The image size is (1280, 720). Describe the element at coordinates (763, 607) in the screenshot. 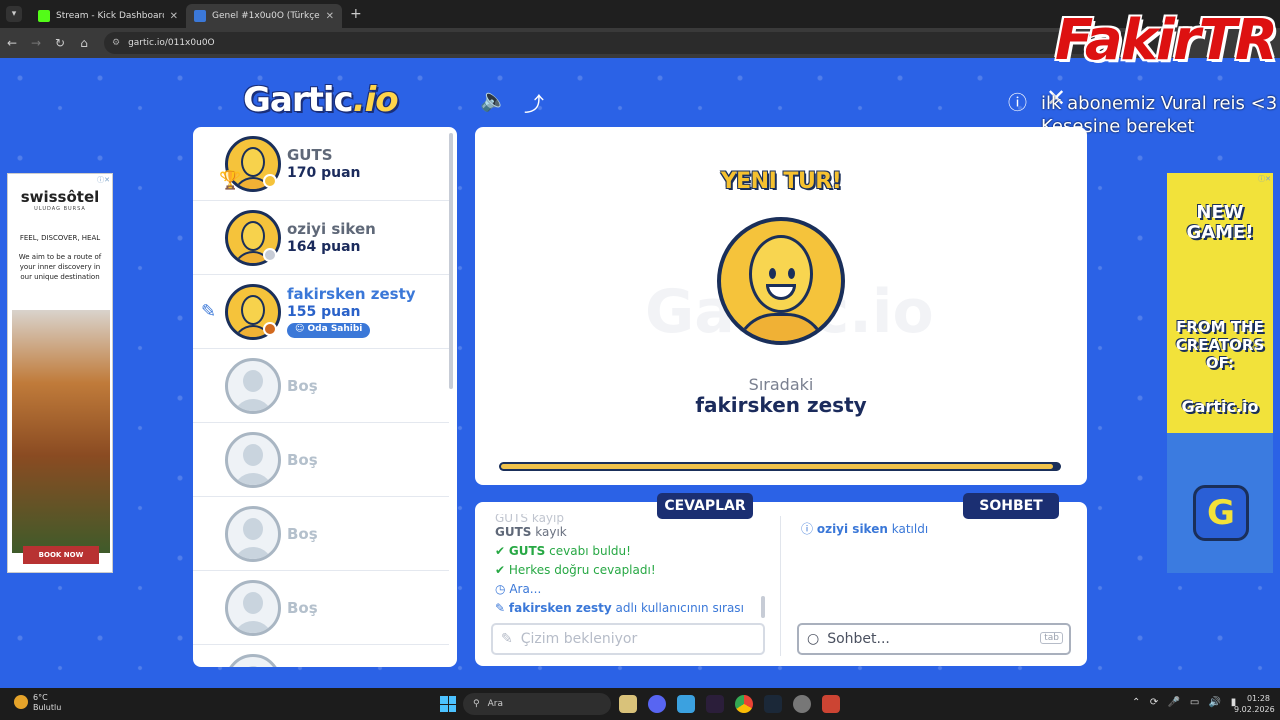

I see `answer-log-scrollbar` at that location.